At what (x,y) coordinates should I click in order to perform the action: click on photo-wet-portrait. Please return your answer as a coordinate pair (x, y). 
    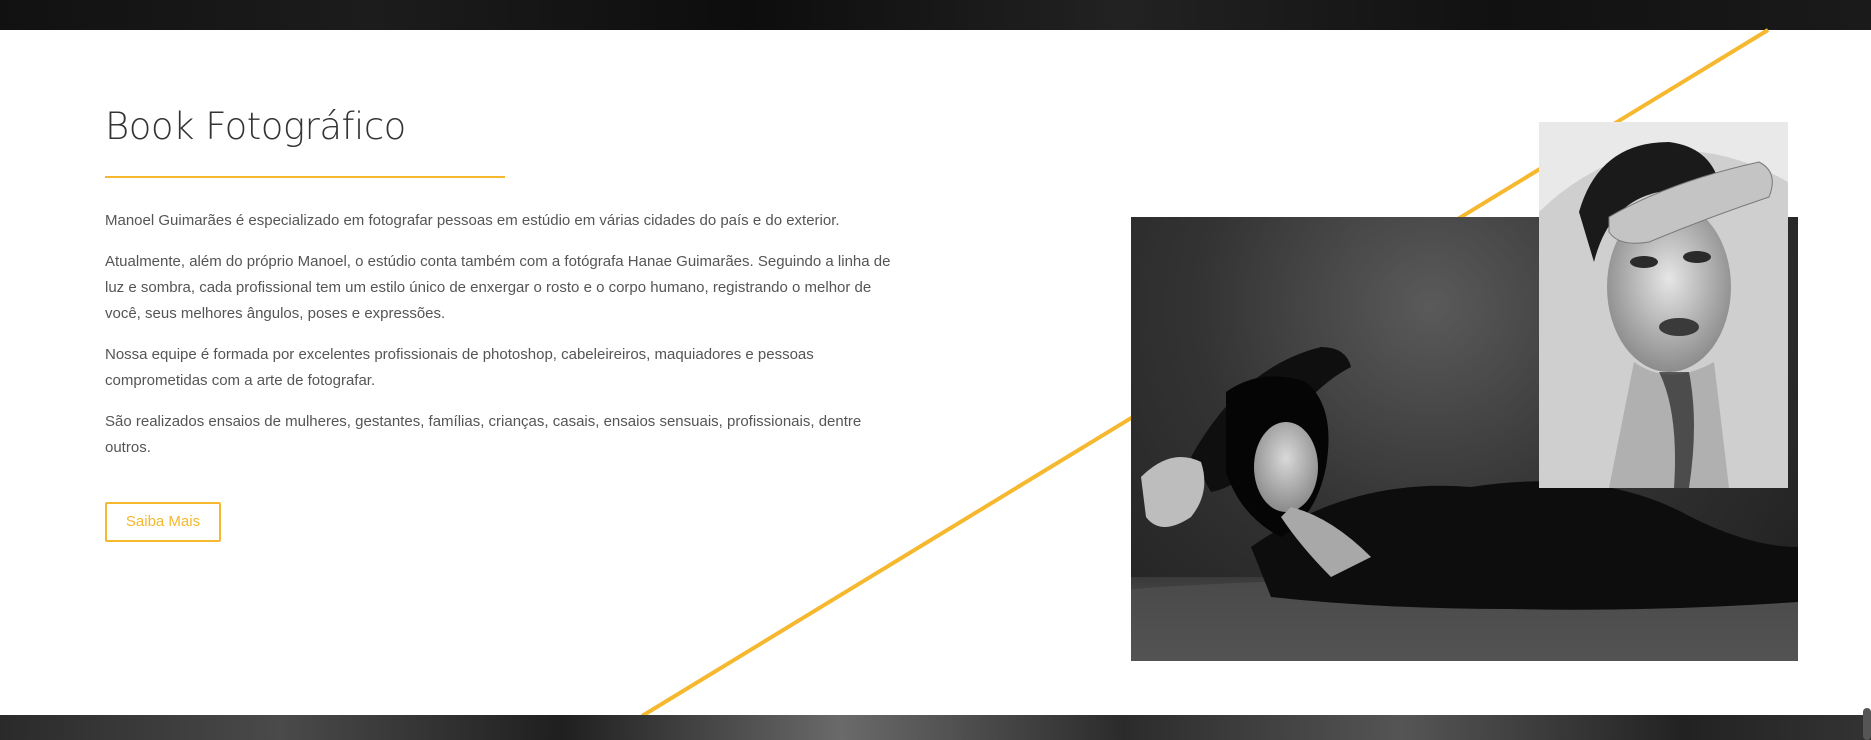
    Looking at the image, I should click on (1663, 305).